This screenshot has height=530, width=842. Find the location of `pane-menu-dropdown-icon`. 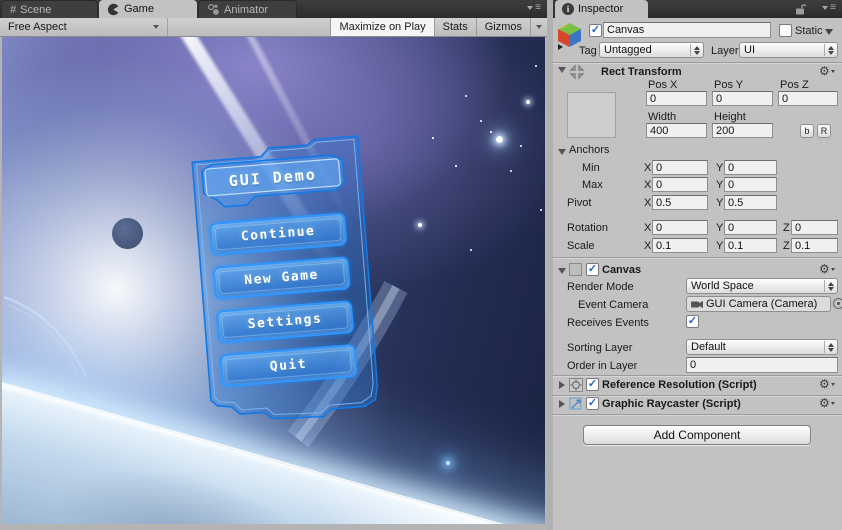

pane-menu-dropdown-icon is located at coordinates (530, 8).